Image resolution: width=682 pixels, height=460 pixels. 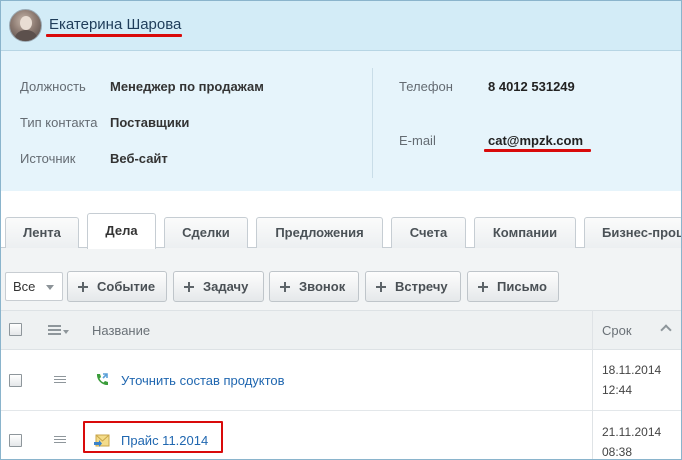 I want to click on filter-select-value: Все, so click(x=24, y=286).